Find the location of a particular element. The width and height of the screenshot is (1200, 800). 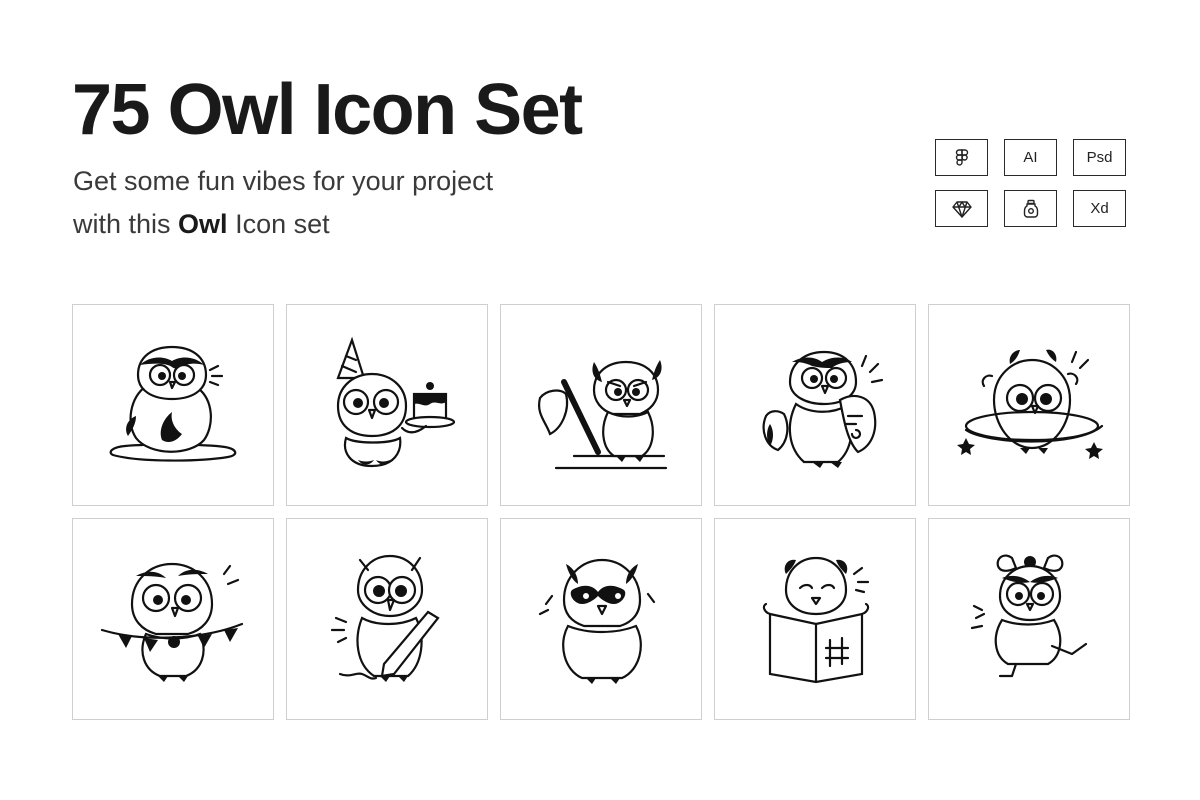

page-title: 75 Owl Icon Set is located at coordinates (327, 110).